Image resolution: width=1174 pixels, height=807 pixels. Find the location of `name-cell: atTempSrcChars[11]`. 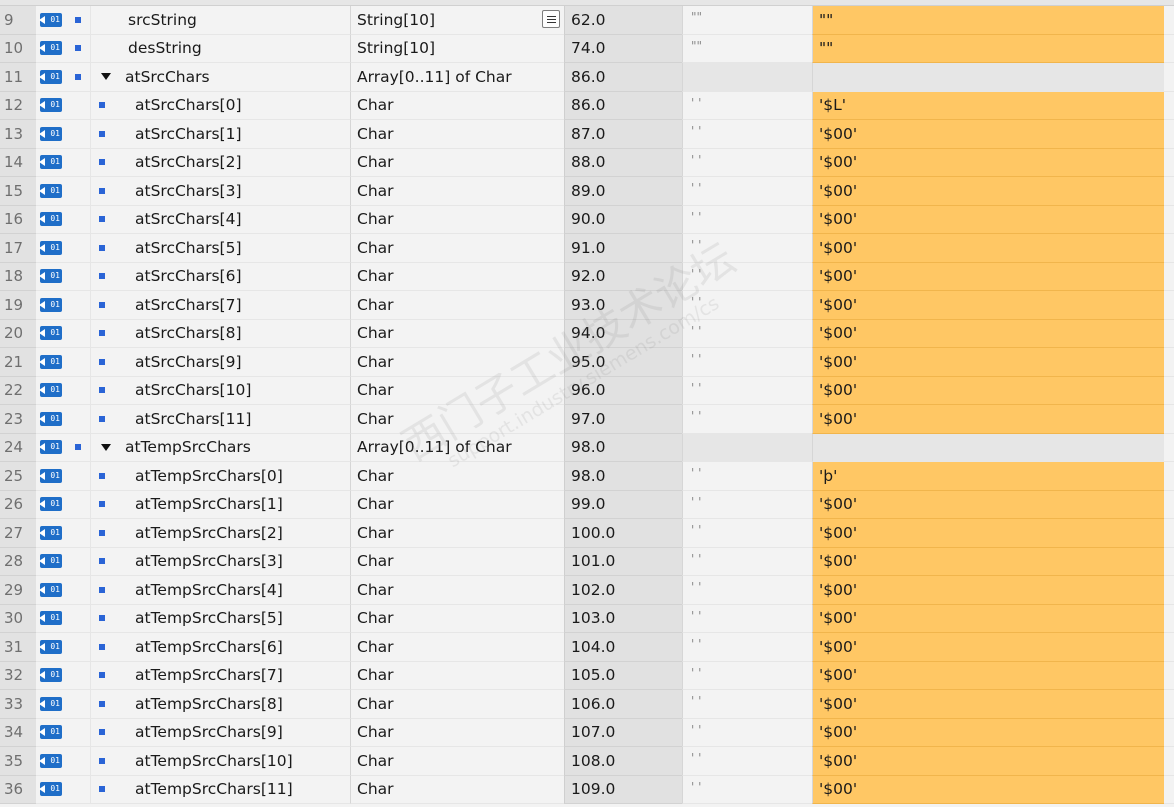

name-cell: atTempSrcChars[11] is located at coordinates (220, 789).